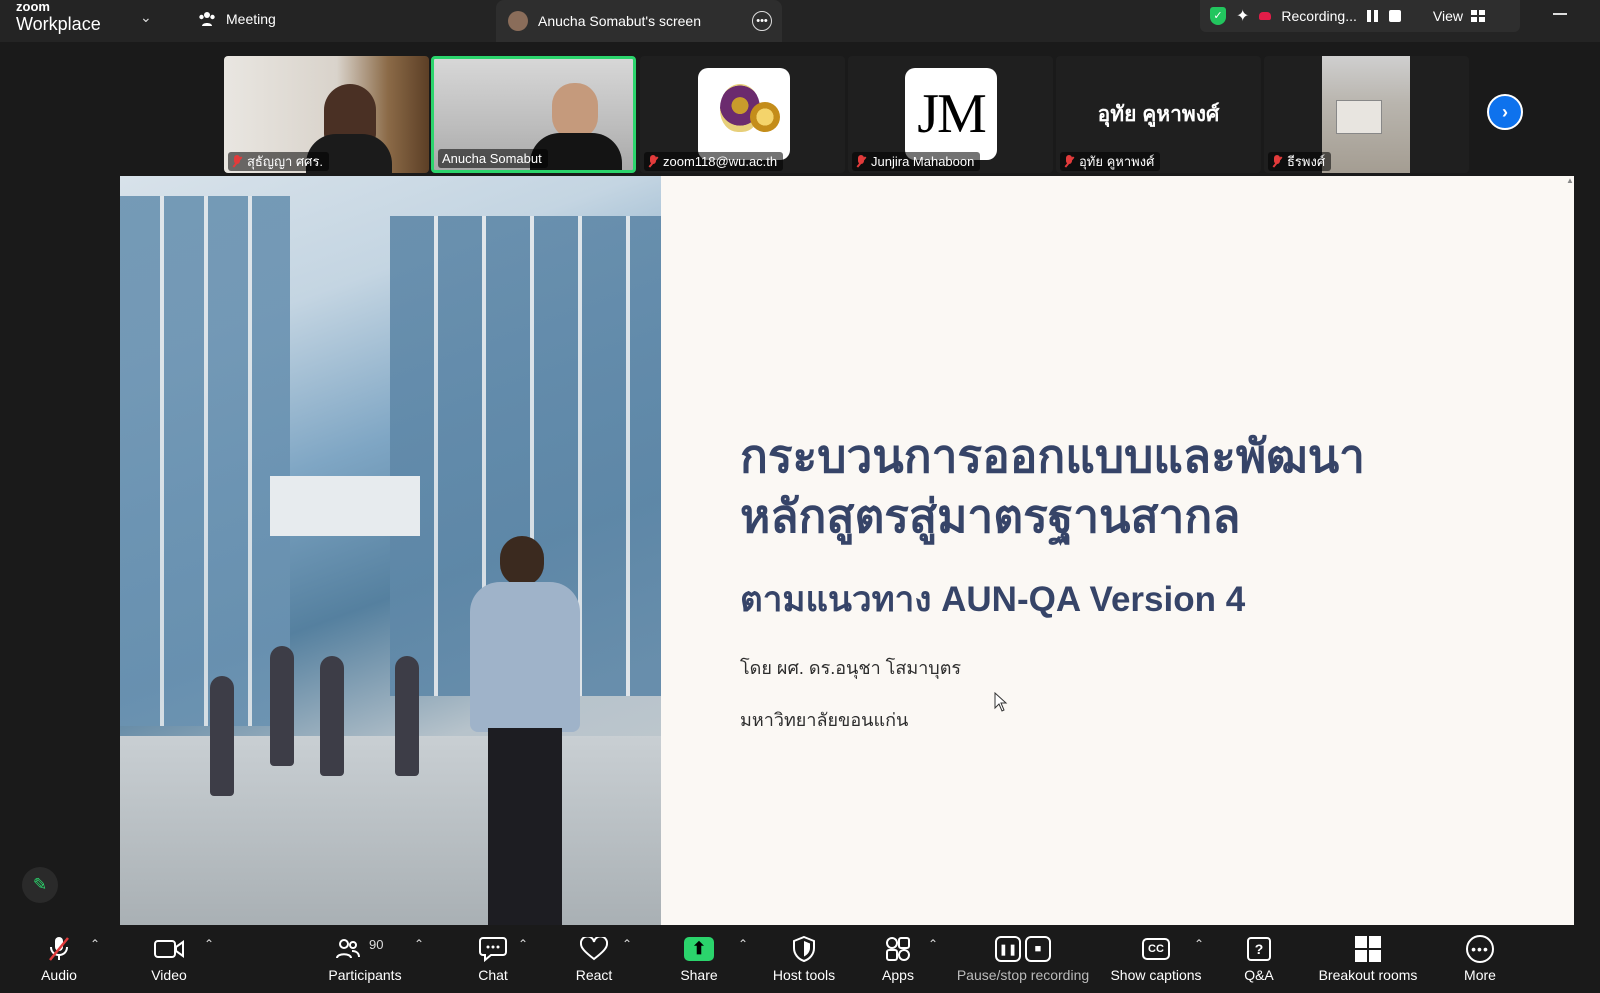 Image resolution: width=1600 pixels, height=993 pixels. I want to click on meeting-label: Meeting, so click(251, 19).